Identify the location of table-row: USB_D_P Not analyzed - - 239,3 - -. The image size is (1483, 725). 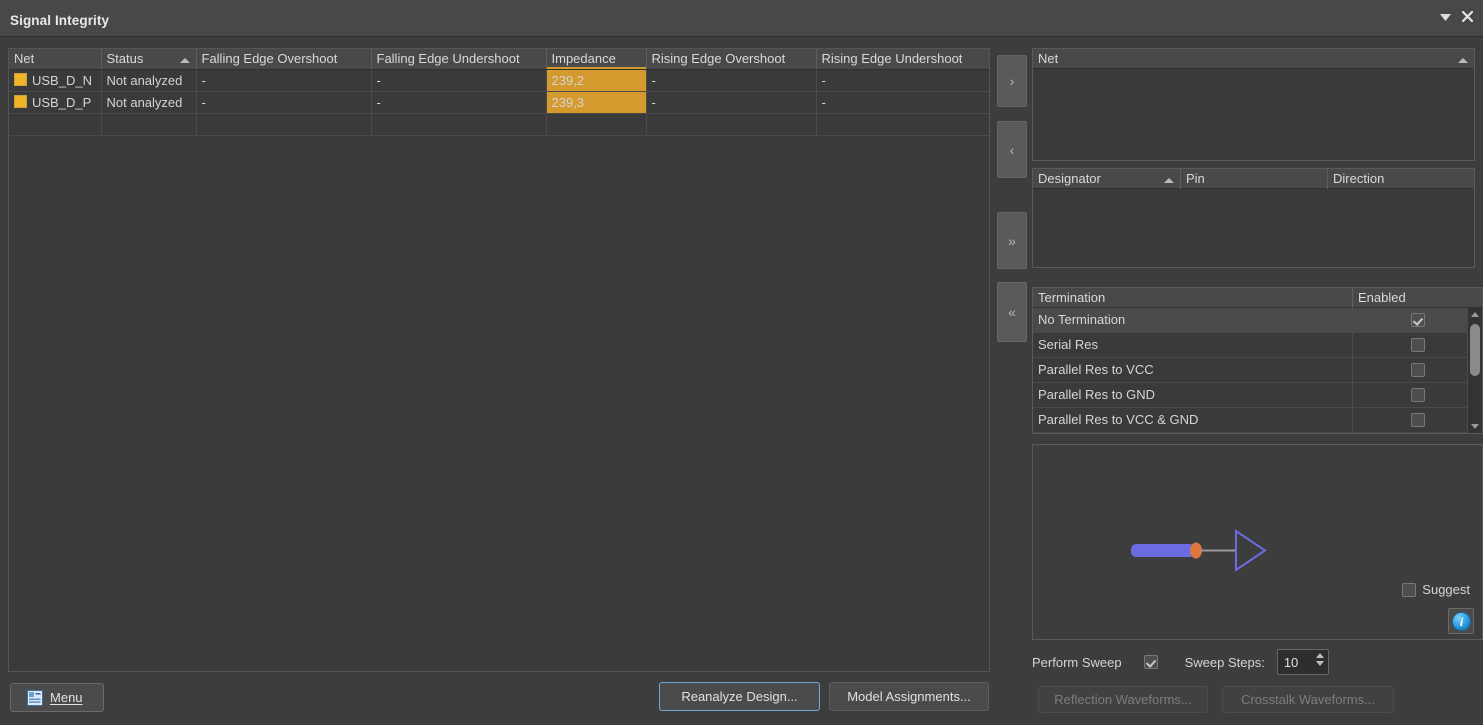
(499, 102).